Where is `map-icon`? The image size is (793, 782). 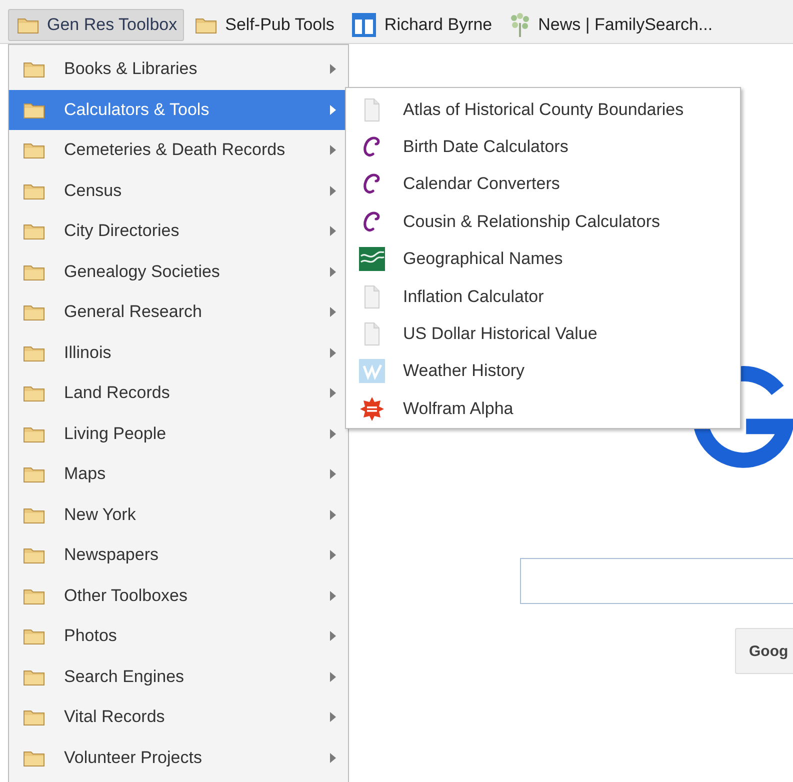
map-icon is located at coordinates (372, 259).